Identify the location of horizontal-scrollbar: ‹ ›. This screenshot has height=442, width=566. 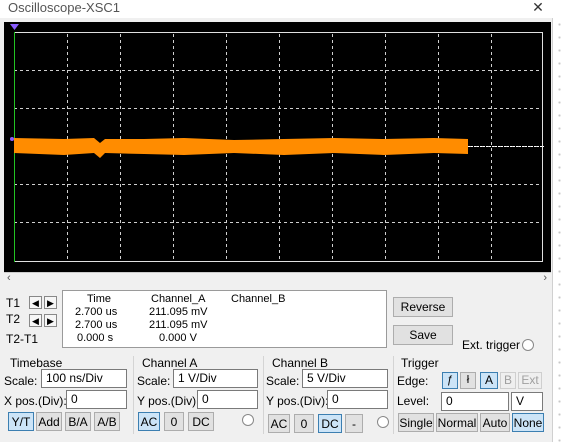
(277, 279).